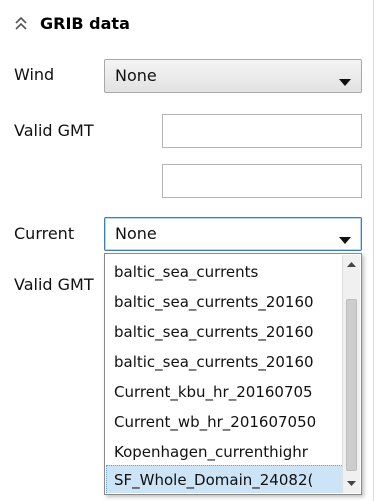 This screenshot has width=374, height=501. What do you see at coordinates (34, 74) in the screenshot?
I see `wind-label: Wind` at bounding box center [34, 74].